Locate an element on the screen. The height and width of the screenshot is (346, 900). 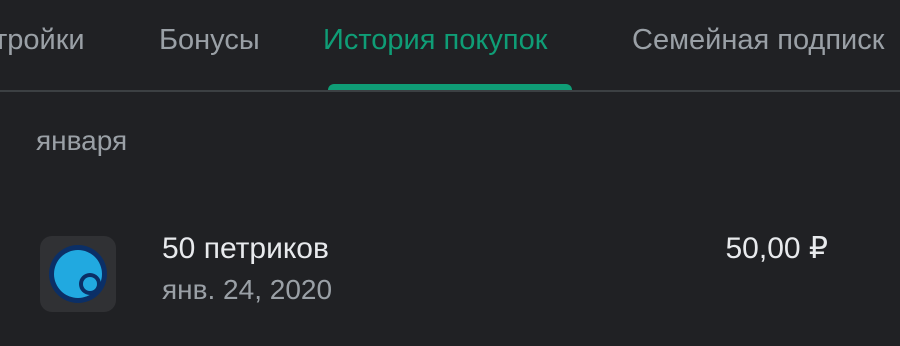
app-icon is located at coordinates (78, 274).